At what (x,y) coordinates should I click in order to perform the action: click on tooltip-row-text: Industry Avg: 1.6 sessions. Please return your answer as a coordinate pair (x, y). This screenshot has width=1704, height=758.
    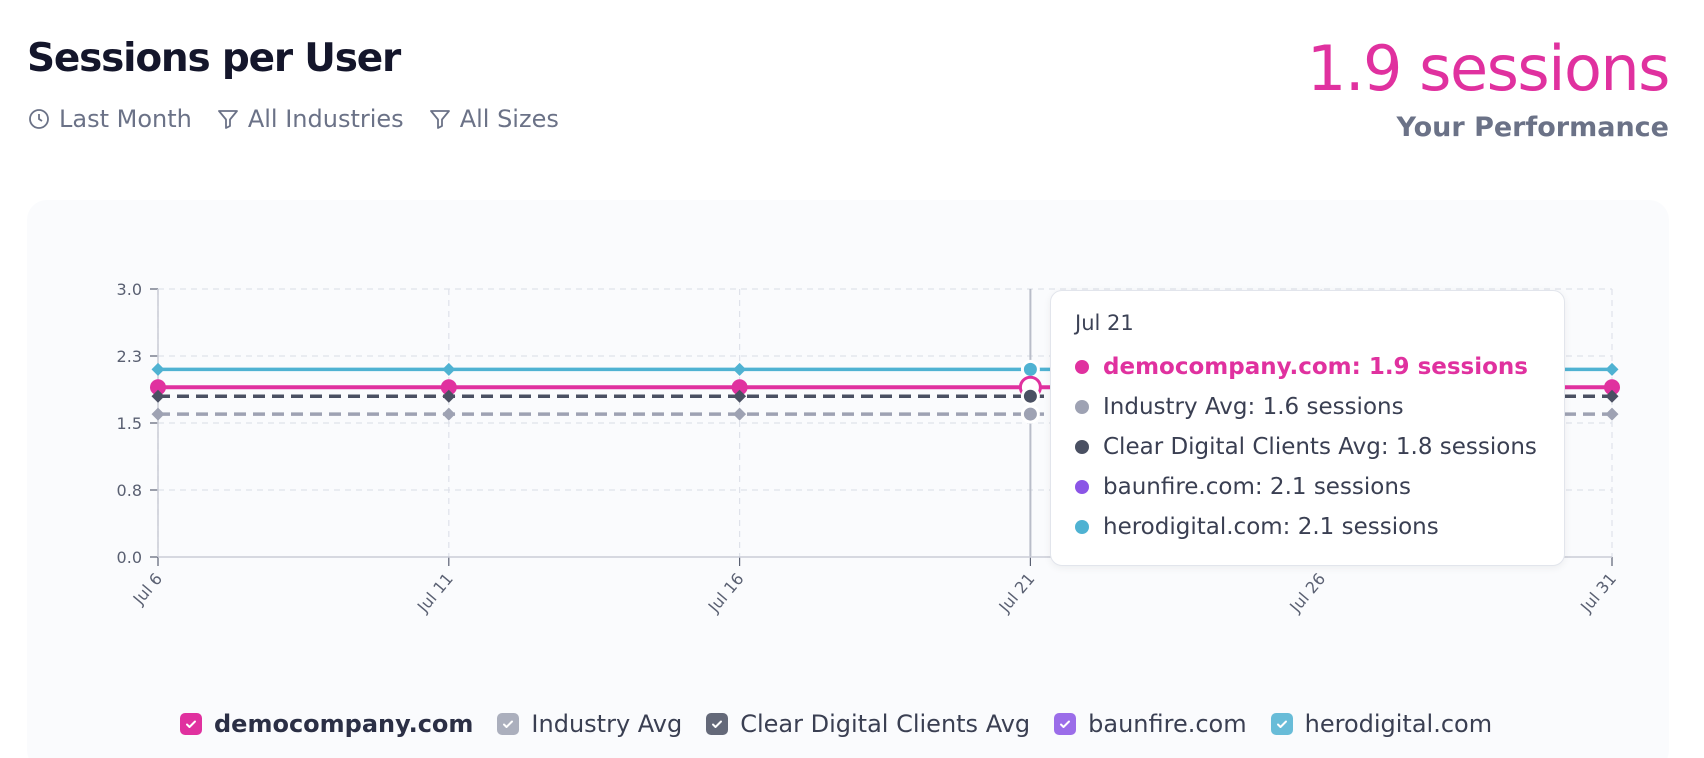
    Looking at the image, I should click on (1253, 407).